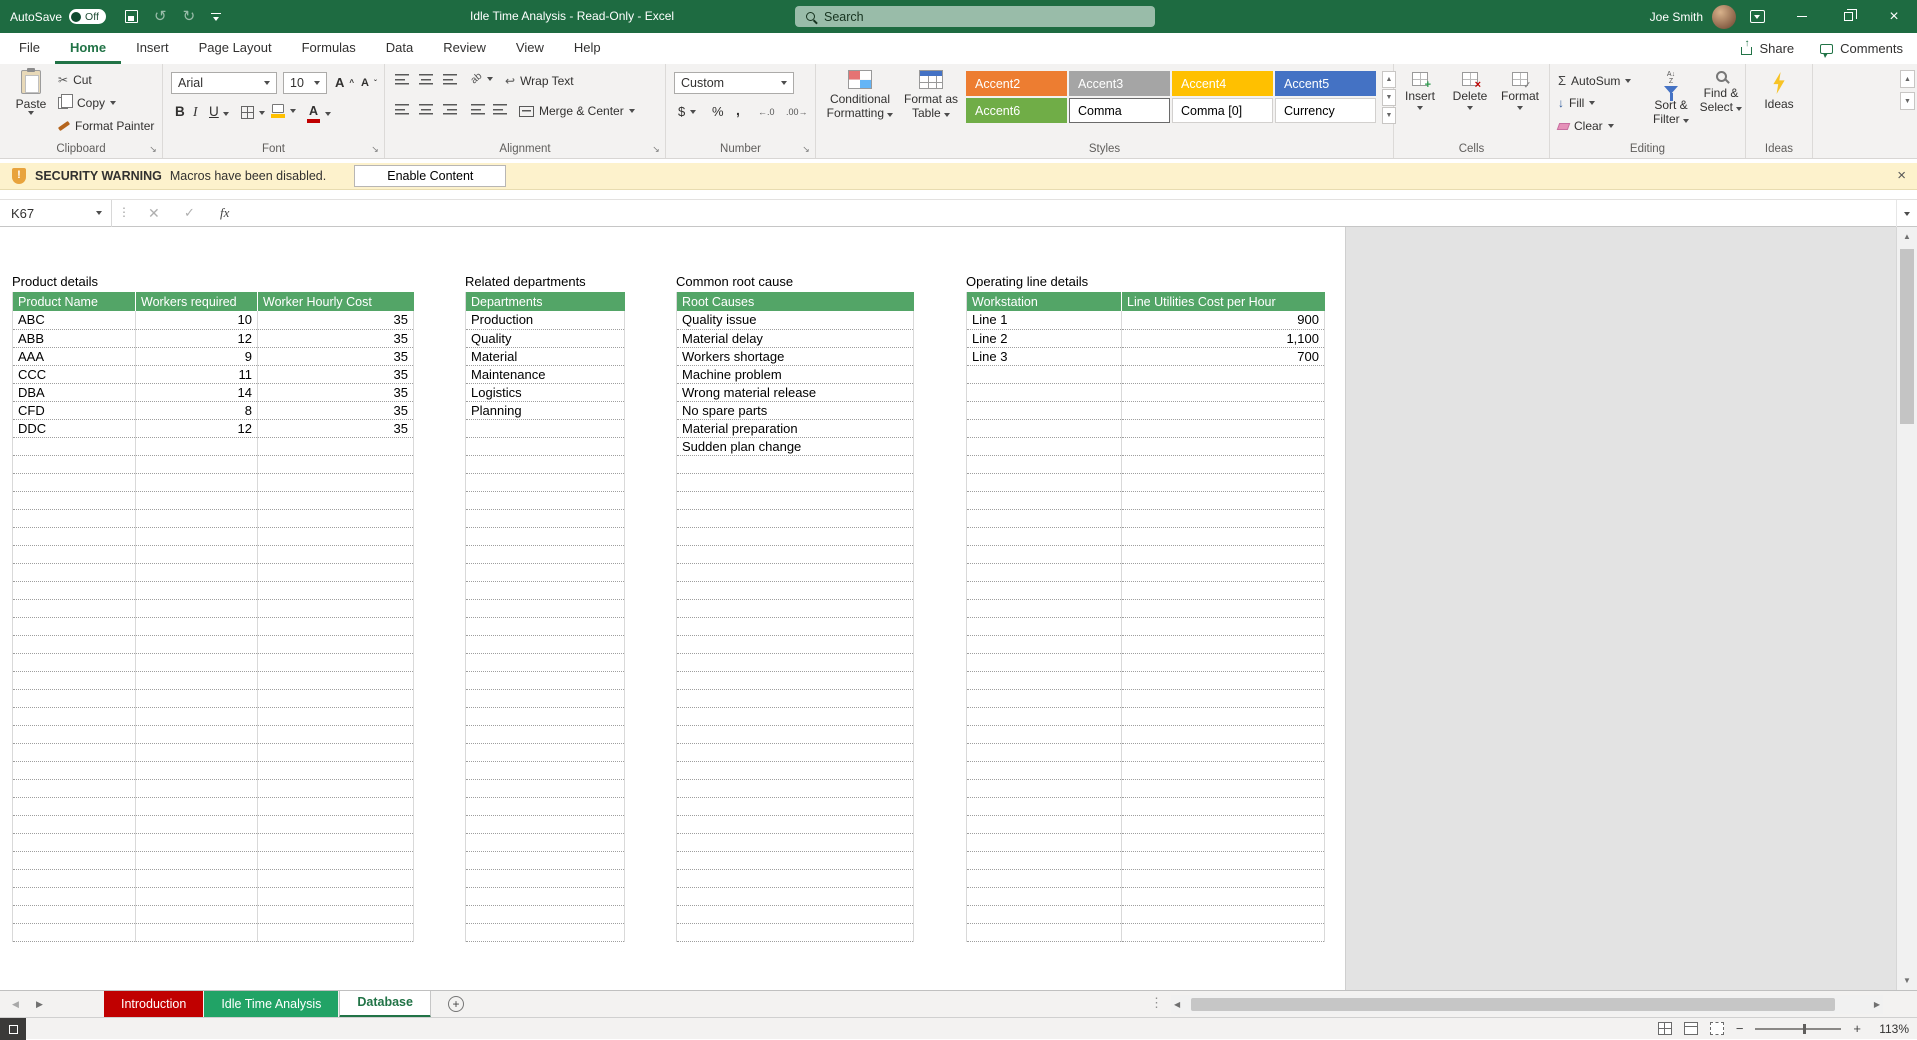  I want to click on cell: Line 1, so click(1044, 320).